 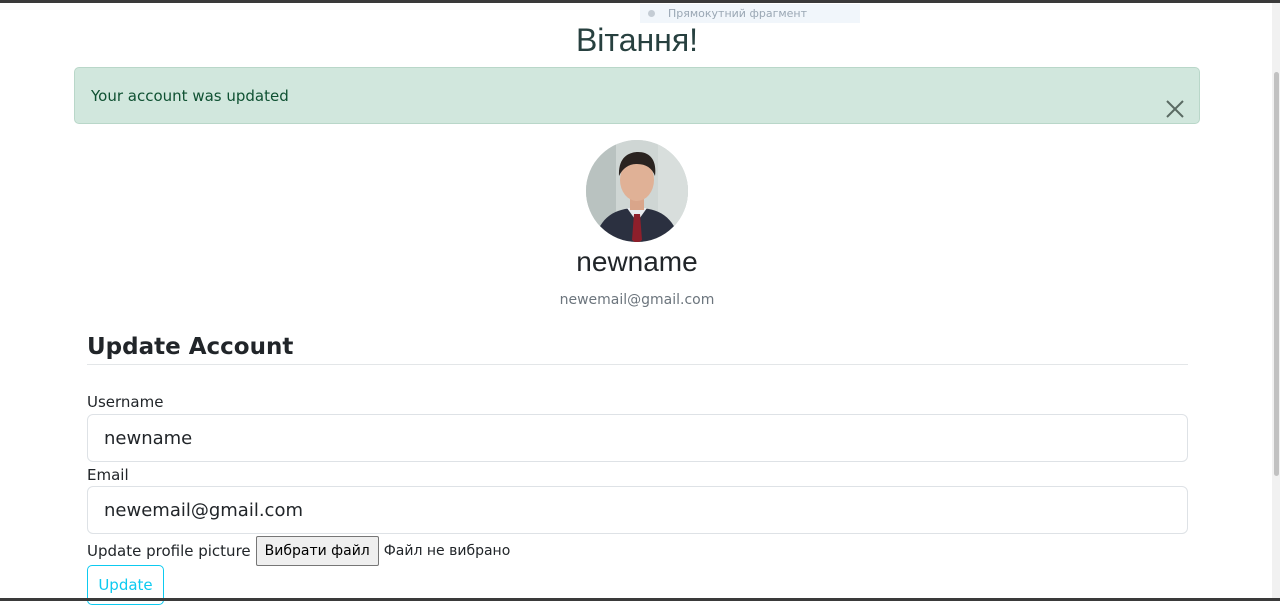 What do you see at coordinates (637, 40) in the screenshot?
I see `page-title: Вітання!` at bounding box center [637, 40].